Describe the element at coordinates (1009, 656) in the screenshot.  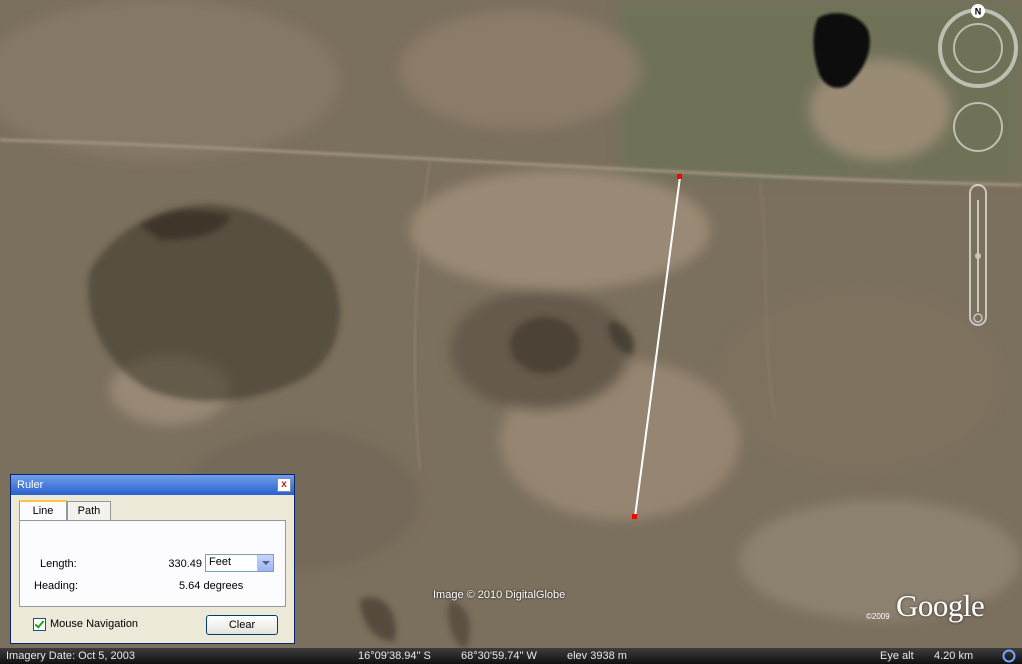
I see `streaming-indicator-icon` at that location.